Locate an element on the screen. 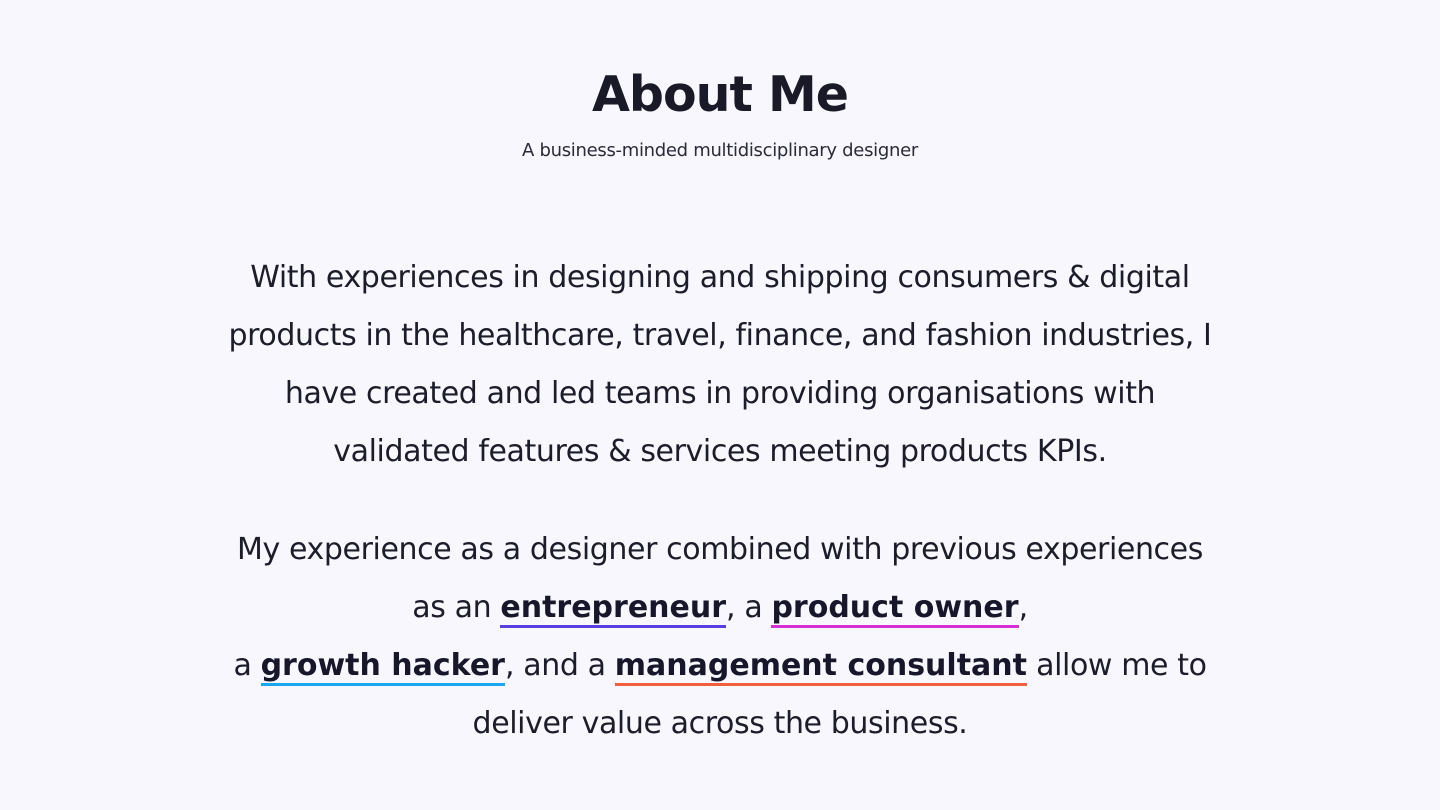 Image resolution: width=1440 pixels, height=810 pixels. management-consultant-link: management consultant is located at coordinates (820, 667).